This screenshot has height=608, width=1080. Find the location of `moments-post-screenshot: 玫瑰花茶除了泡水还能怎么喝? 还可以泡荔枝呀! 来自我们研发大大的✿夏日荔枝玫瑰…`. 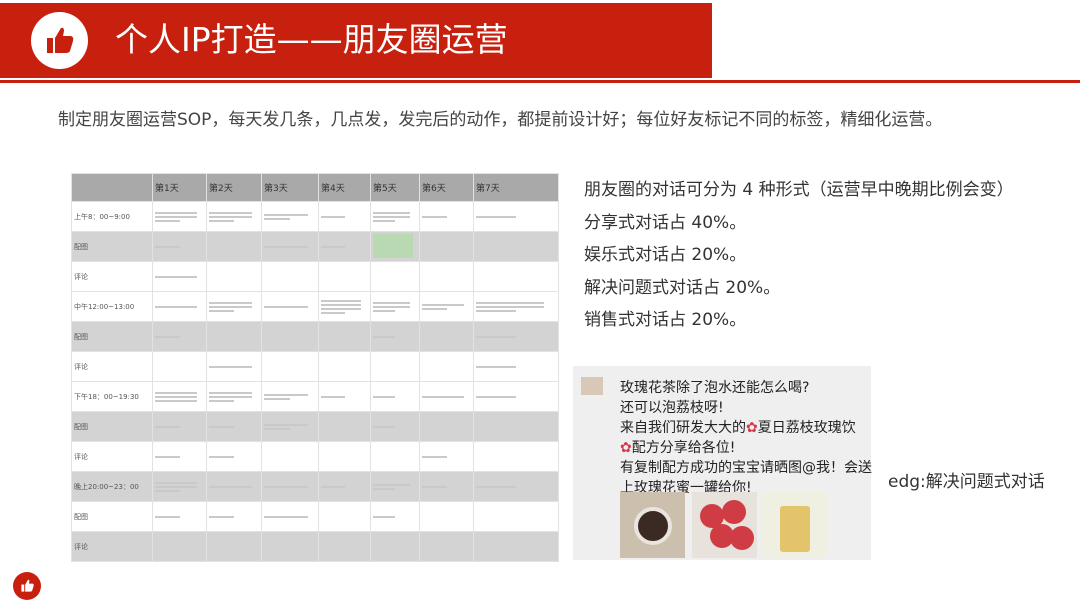

moments-post-screenshot: 玫瑰花茶除了泡水还能怎么喝? 还可以泡荔枝呀! 来自我们研发大大的✿夏日荔枝玫瑰… is located at coordinates (722, 463).